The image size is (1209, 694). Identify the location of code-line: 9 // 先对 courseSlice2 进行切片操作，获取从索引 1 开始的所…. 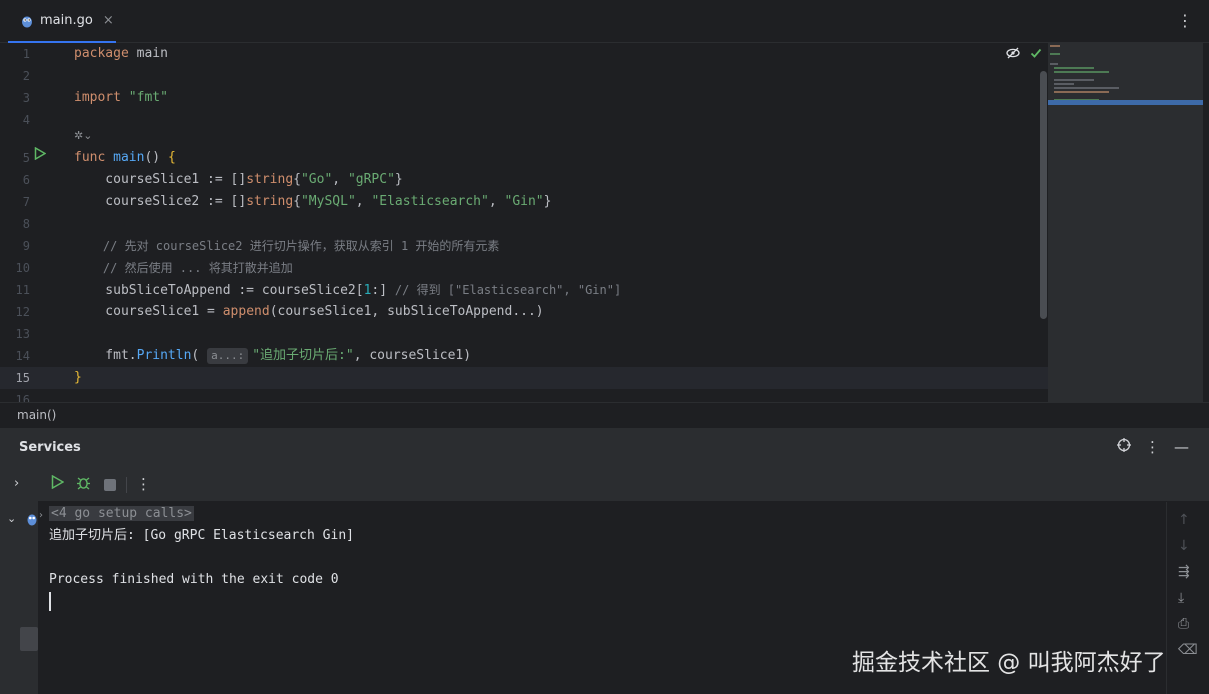
(524, 246).